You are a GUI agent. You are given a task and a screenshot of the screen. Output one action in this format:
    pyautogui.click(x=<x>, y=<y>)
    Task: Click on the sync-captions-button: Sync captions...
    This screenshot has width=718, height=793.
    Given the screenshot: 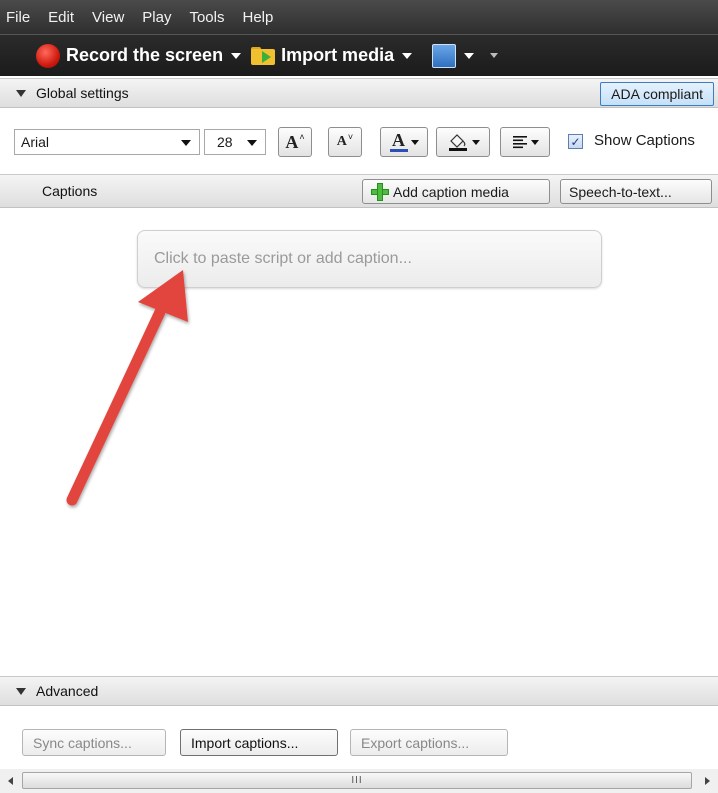 What is the action you would take?
    pyautogui.click(x=94, y=742)
    